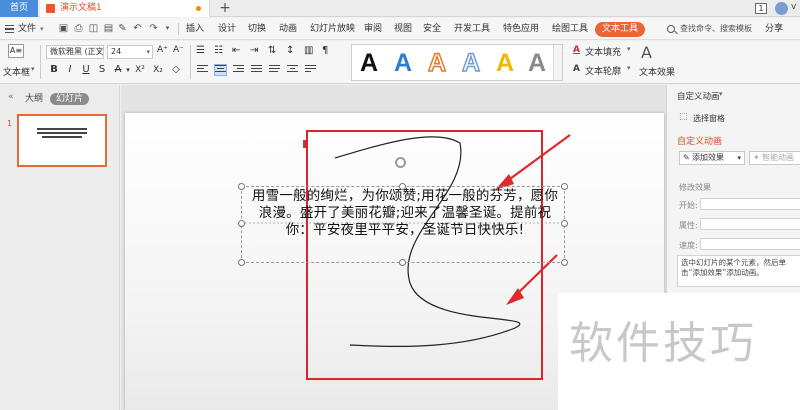  What do you see at coordinates (108, 28) in the screenshot?
I see `print-setup-icon: ▤` at bounding box center [108, 28].